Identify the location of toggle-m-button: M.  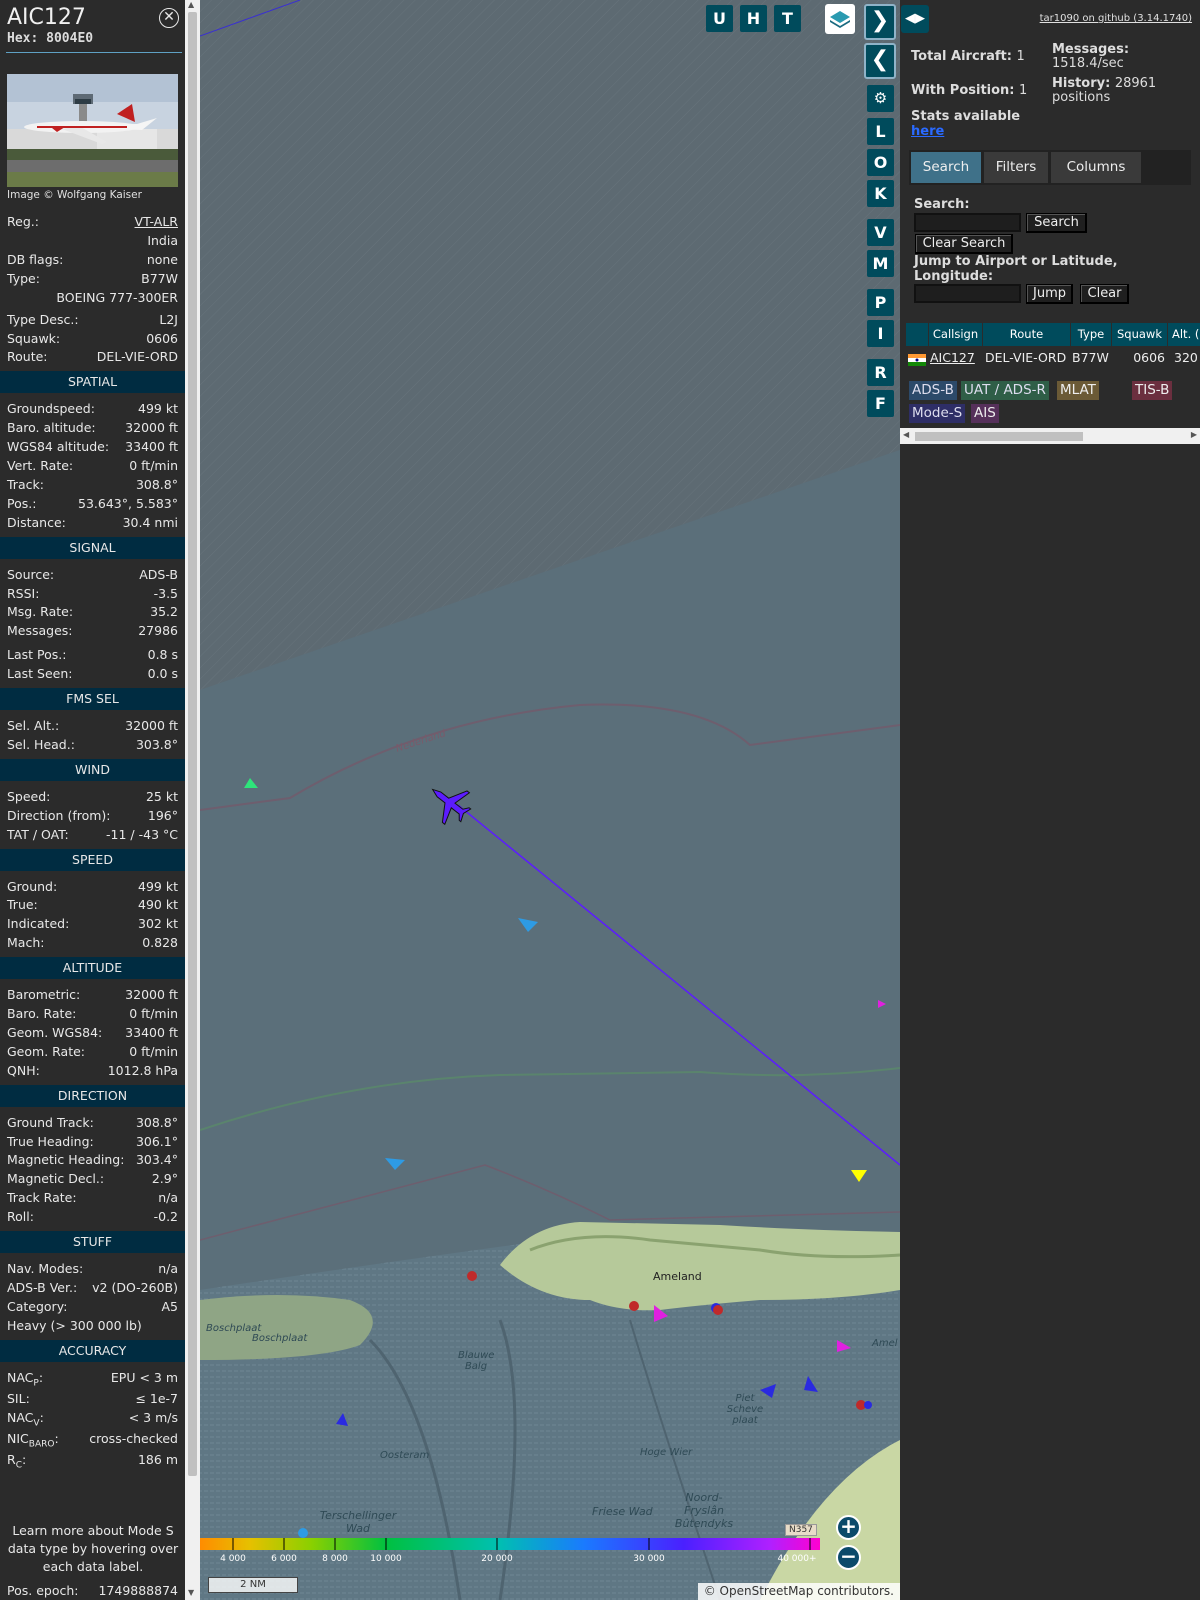
(880, 263).